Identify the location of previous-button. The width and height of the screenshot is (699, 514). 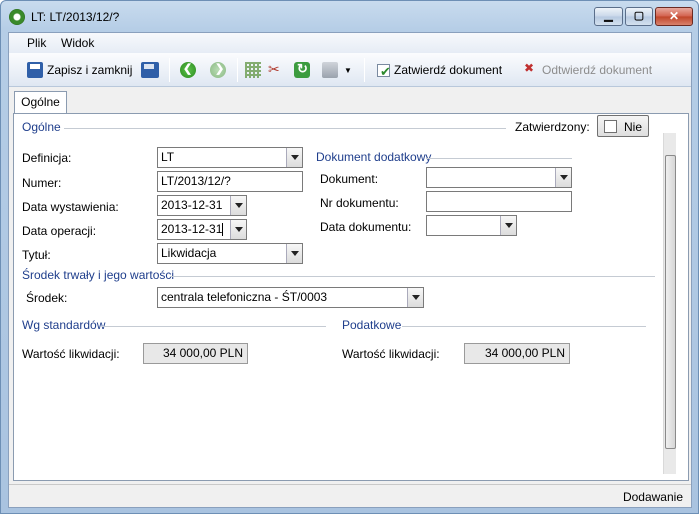
(188, 70).